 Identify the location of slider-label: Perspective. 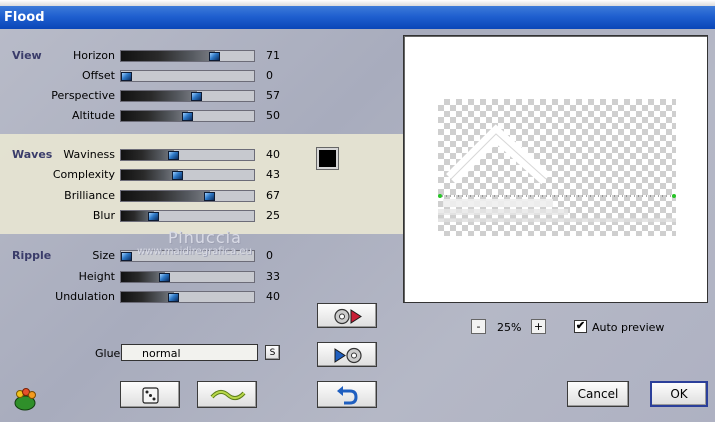
(83, 95).